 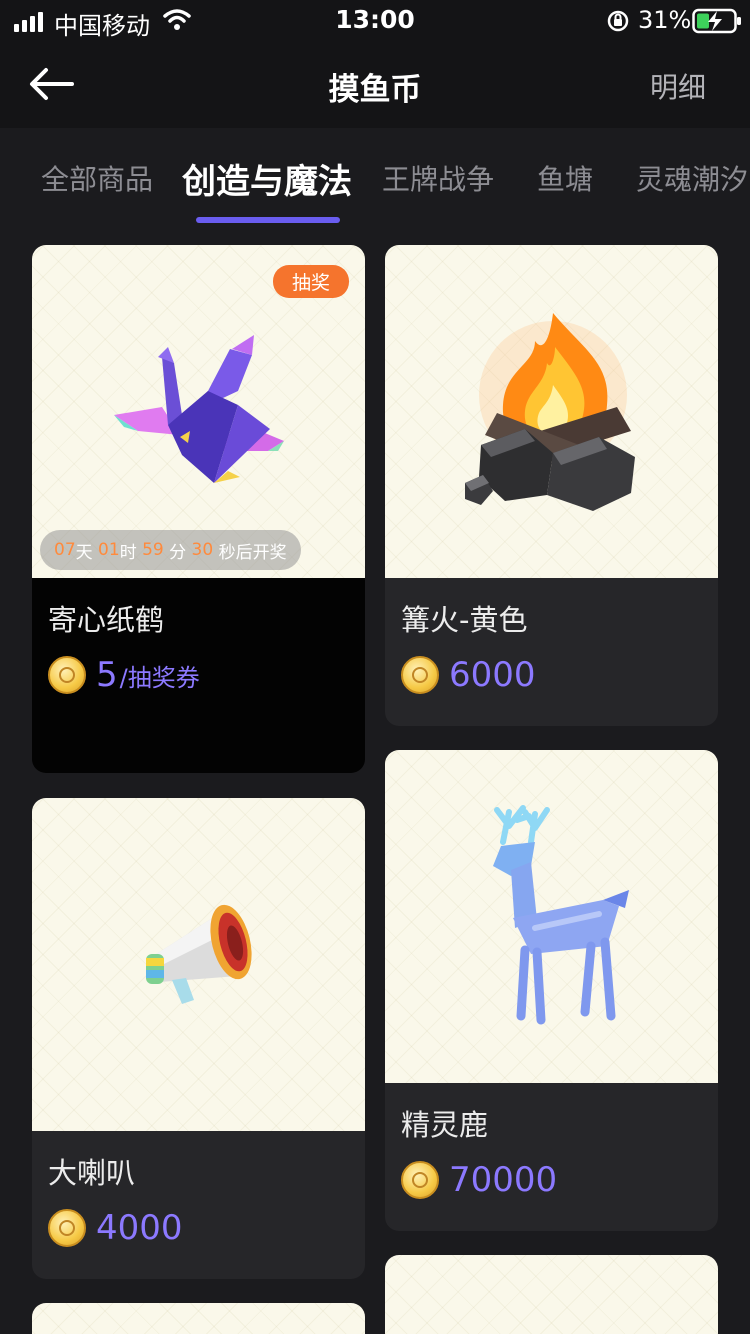 What do you see at coordinates (665, 20) in the screenshot?
I see `battery-percent: 31%` at bounding box center [665, 20].